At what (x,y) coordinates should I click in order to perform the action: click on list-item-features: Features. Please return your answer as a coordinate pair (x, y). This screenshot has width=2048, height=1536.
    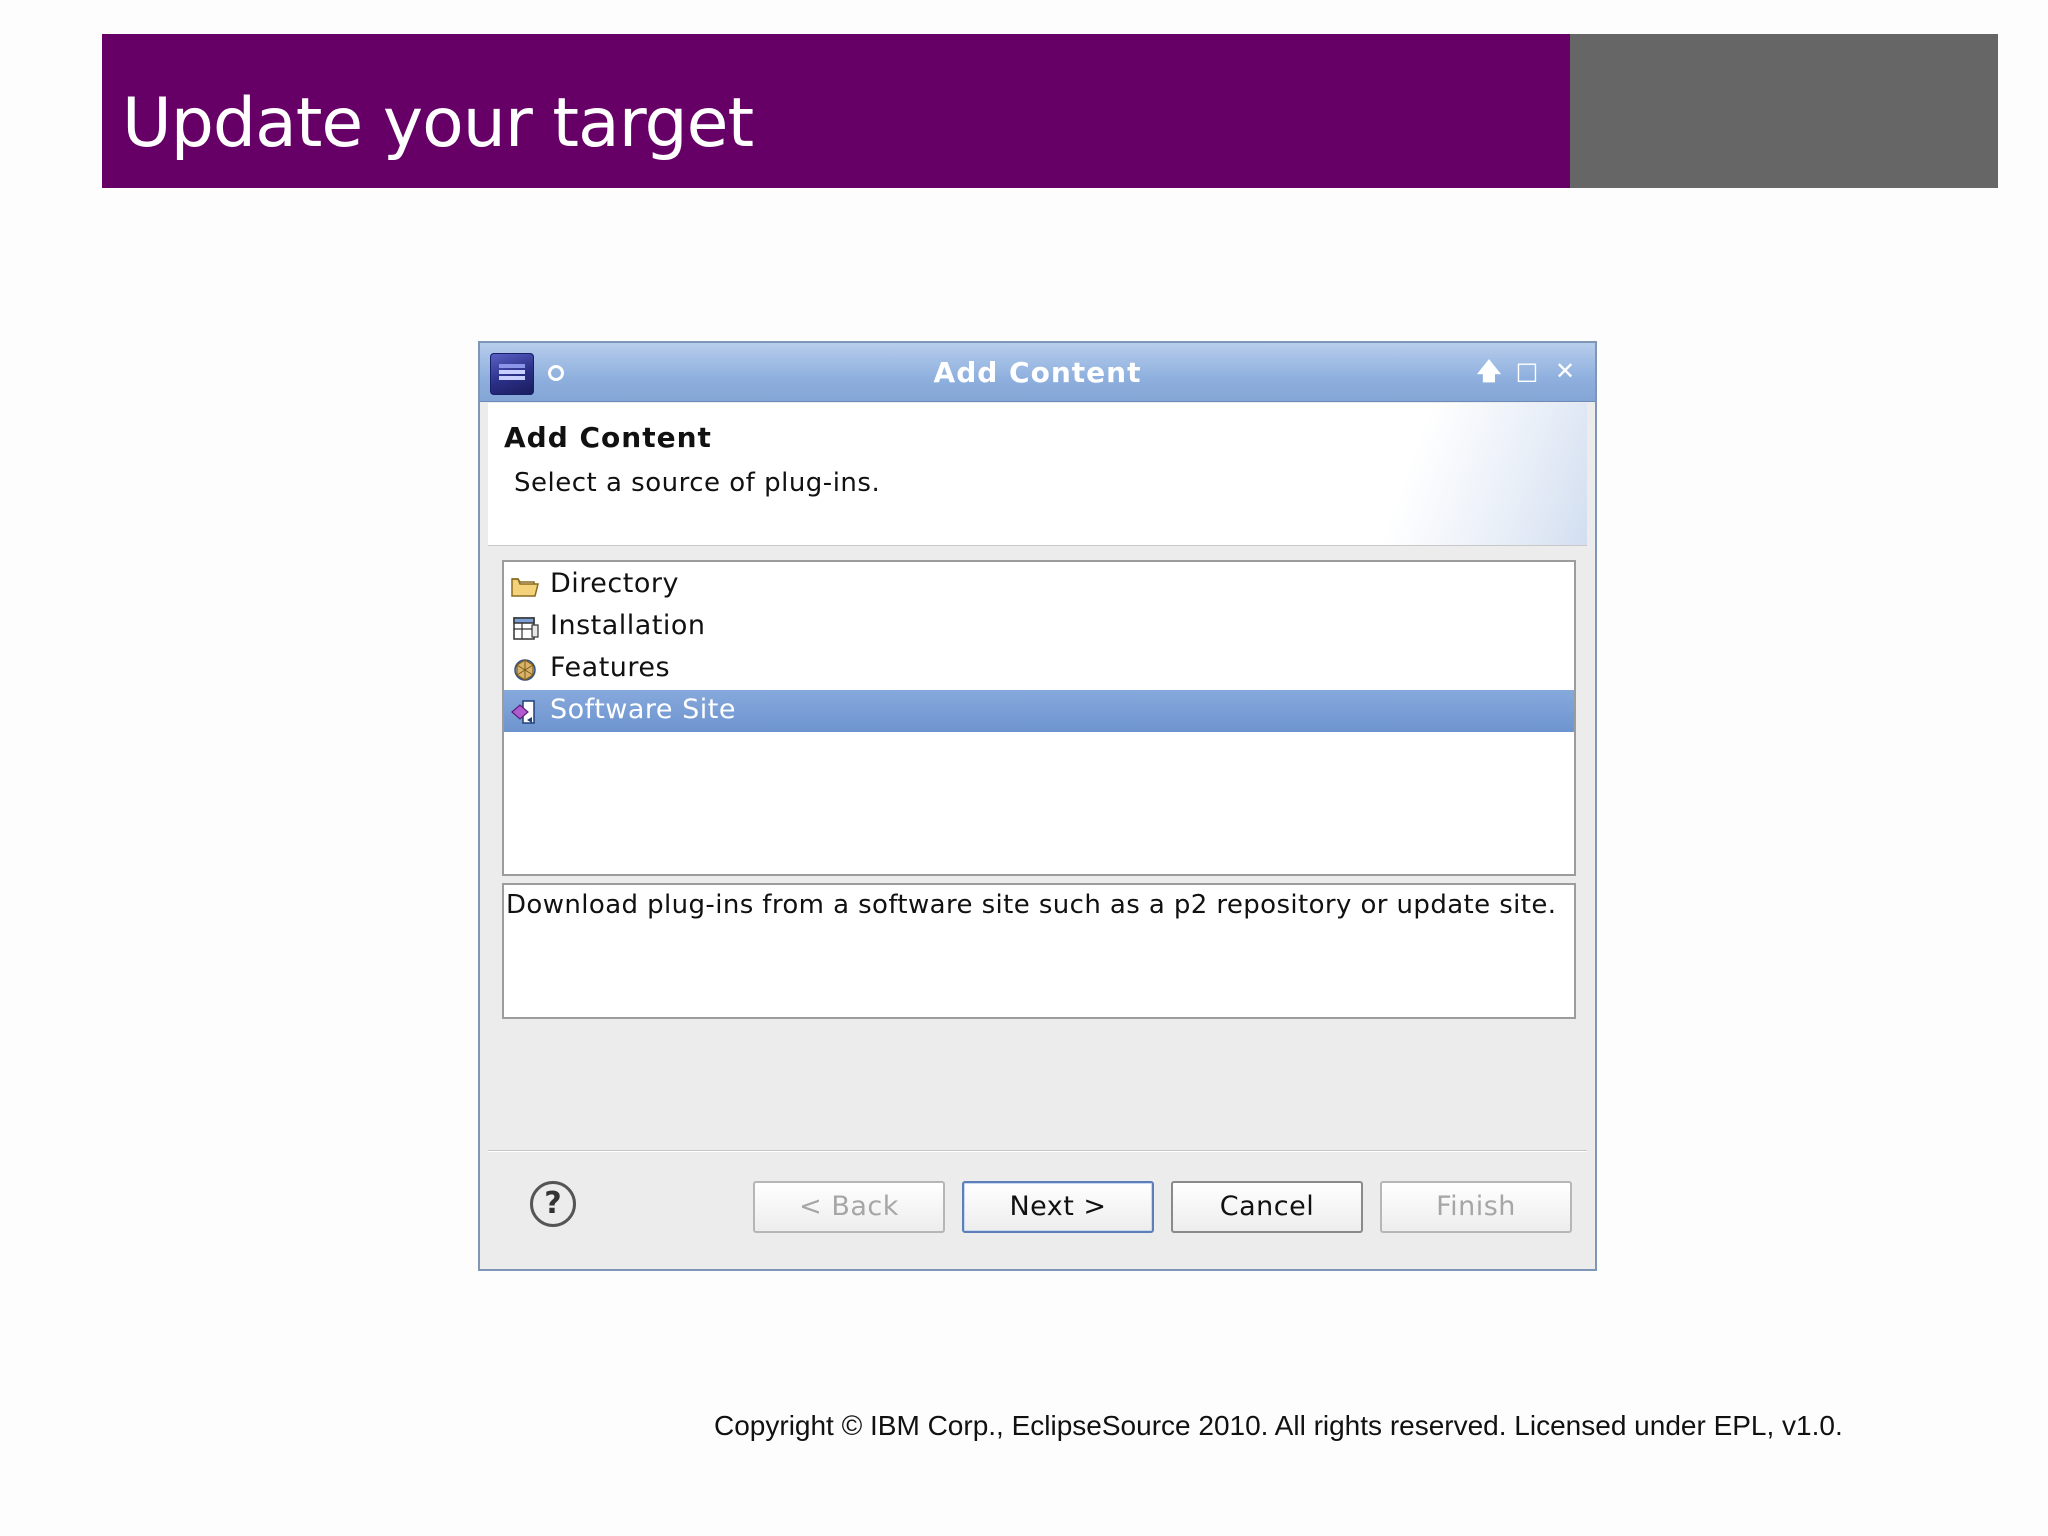
    Looking at the image, I should click on (1039, 669).